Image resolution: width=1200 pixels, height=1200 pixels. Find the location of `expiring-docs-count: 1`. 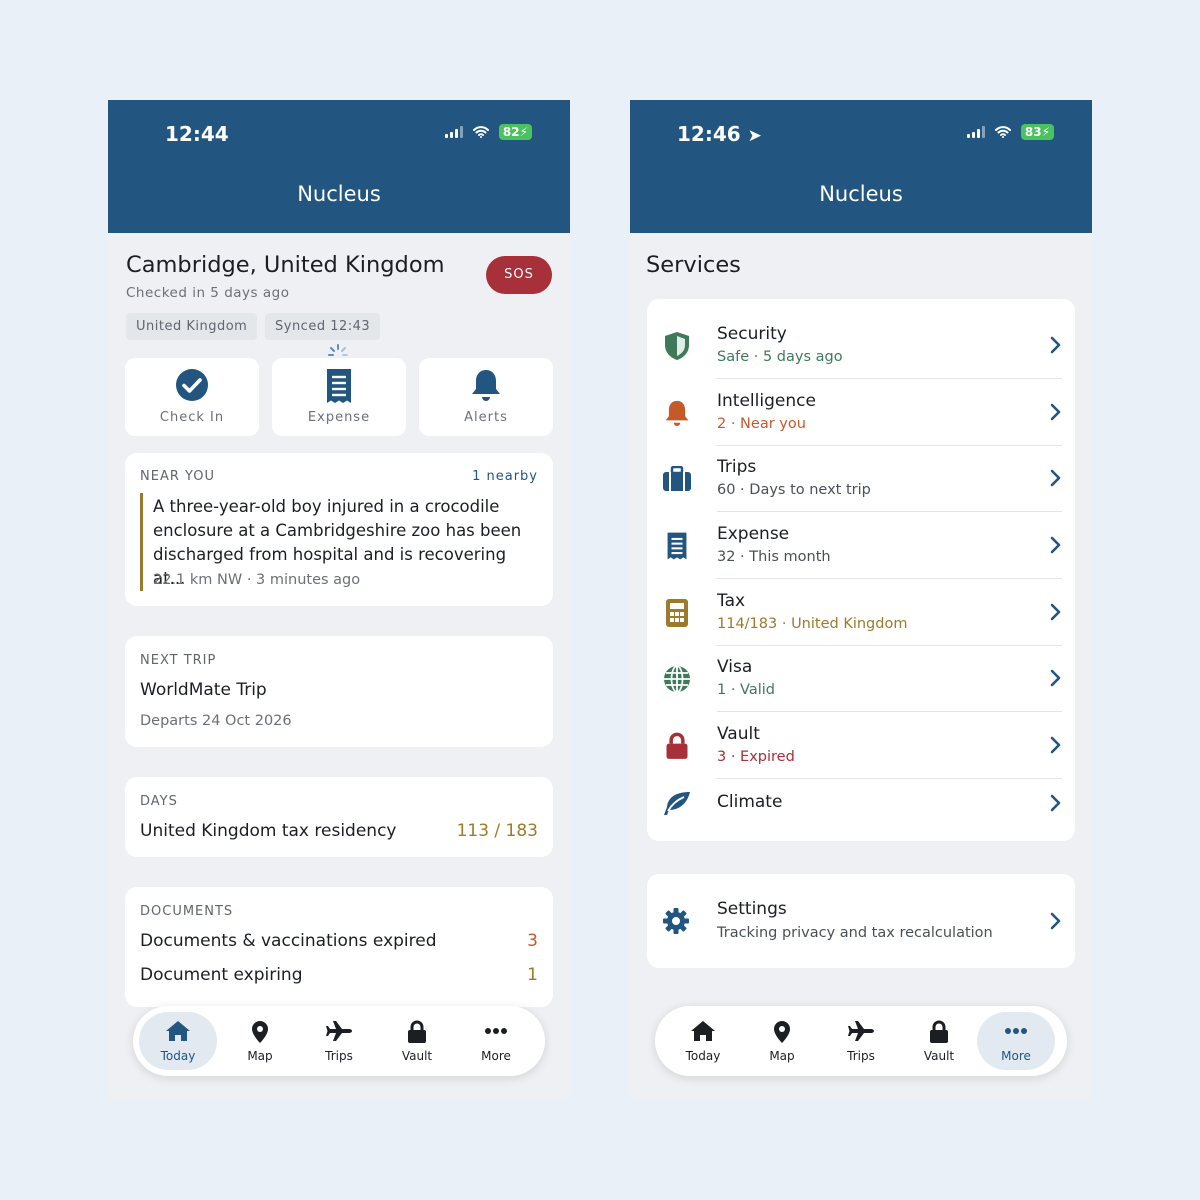

expiring-docs-count: 1 is located at coordinates (532, 975).